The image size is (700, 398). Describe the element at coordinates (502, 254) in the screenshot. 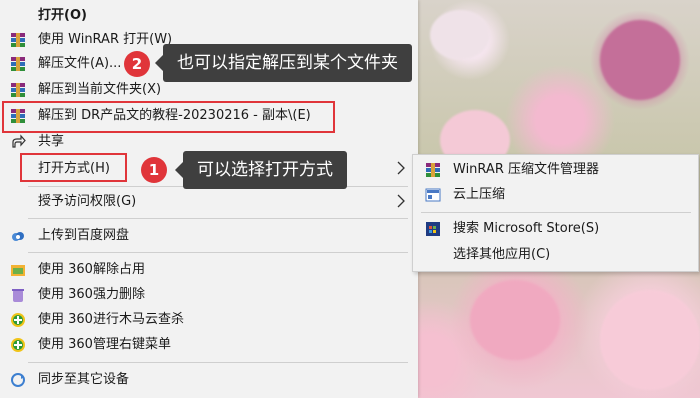

I see `submenu-item-label: 选择其他应用(C)` at that location.